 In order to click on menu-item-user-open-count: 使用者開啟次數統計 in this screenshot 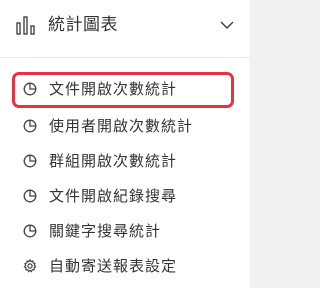, I will do `click(123, 127)`.